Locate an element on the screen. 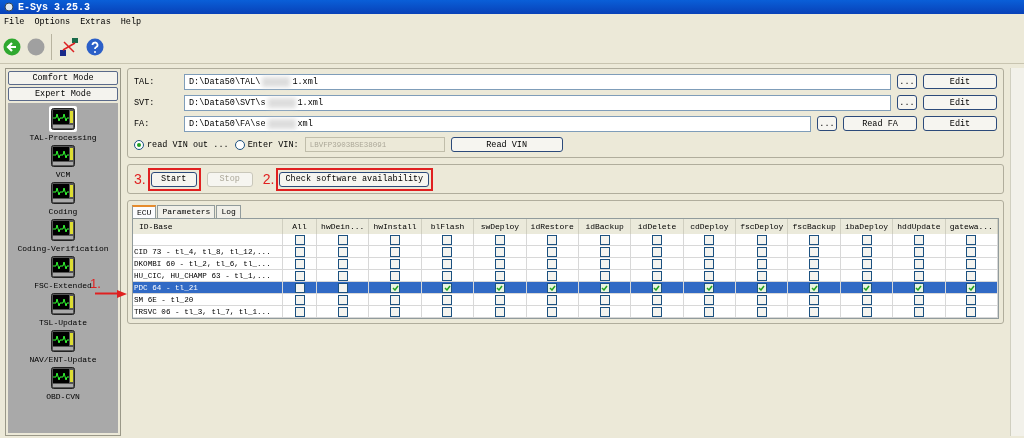 This screenshot has width=1024, height=438. radio-button is located at coordinates (139, 144).